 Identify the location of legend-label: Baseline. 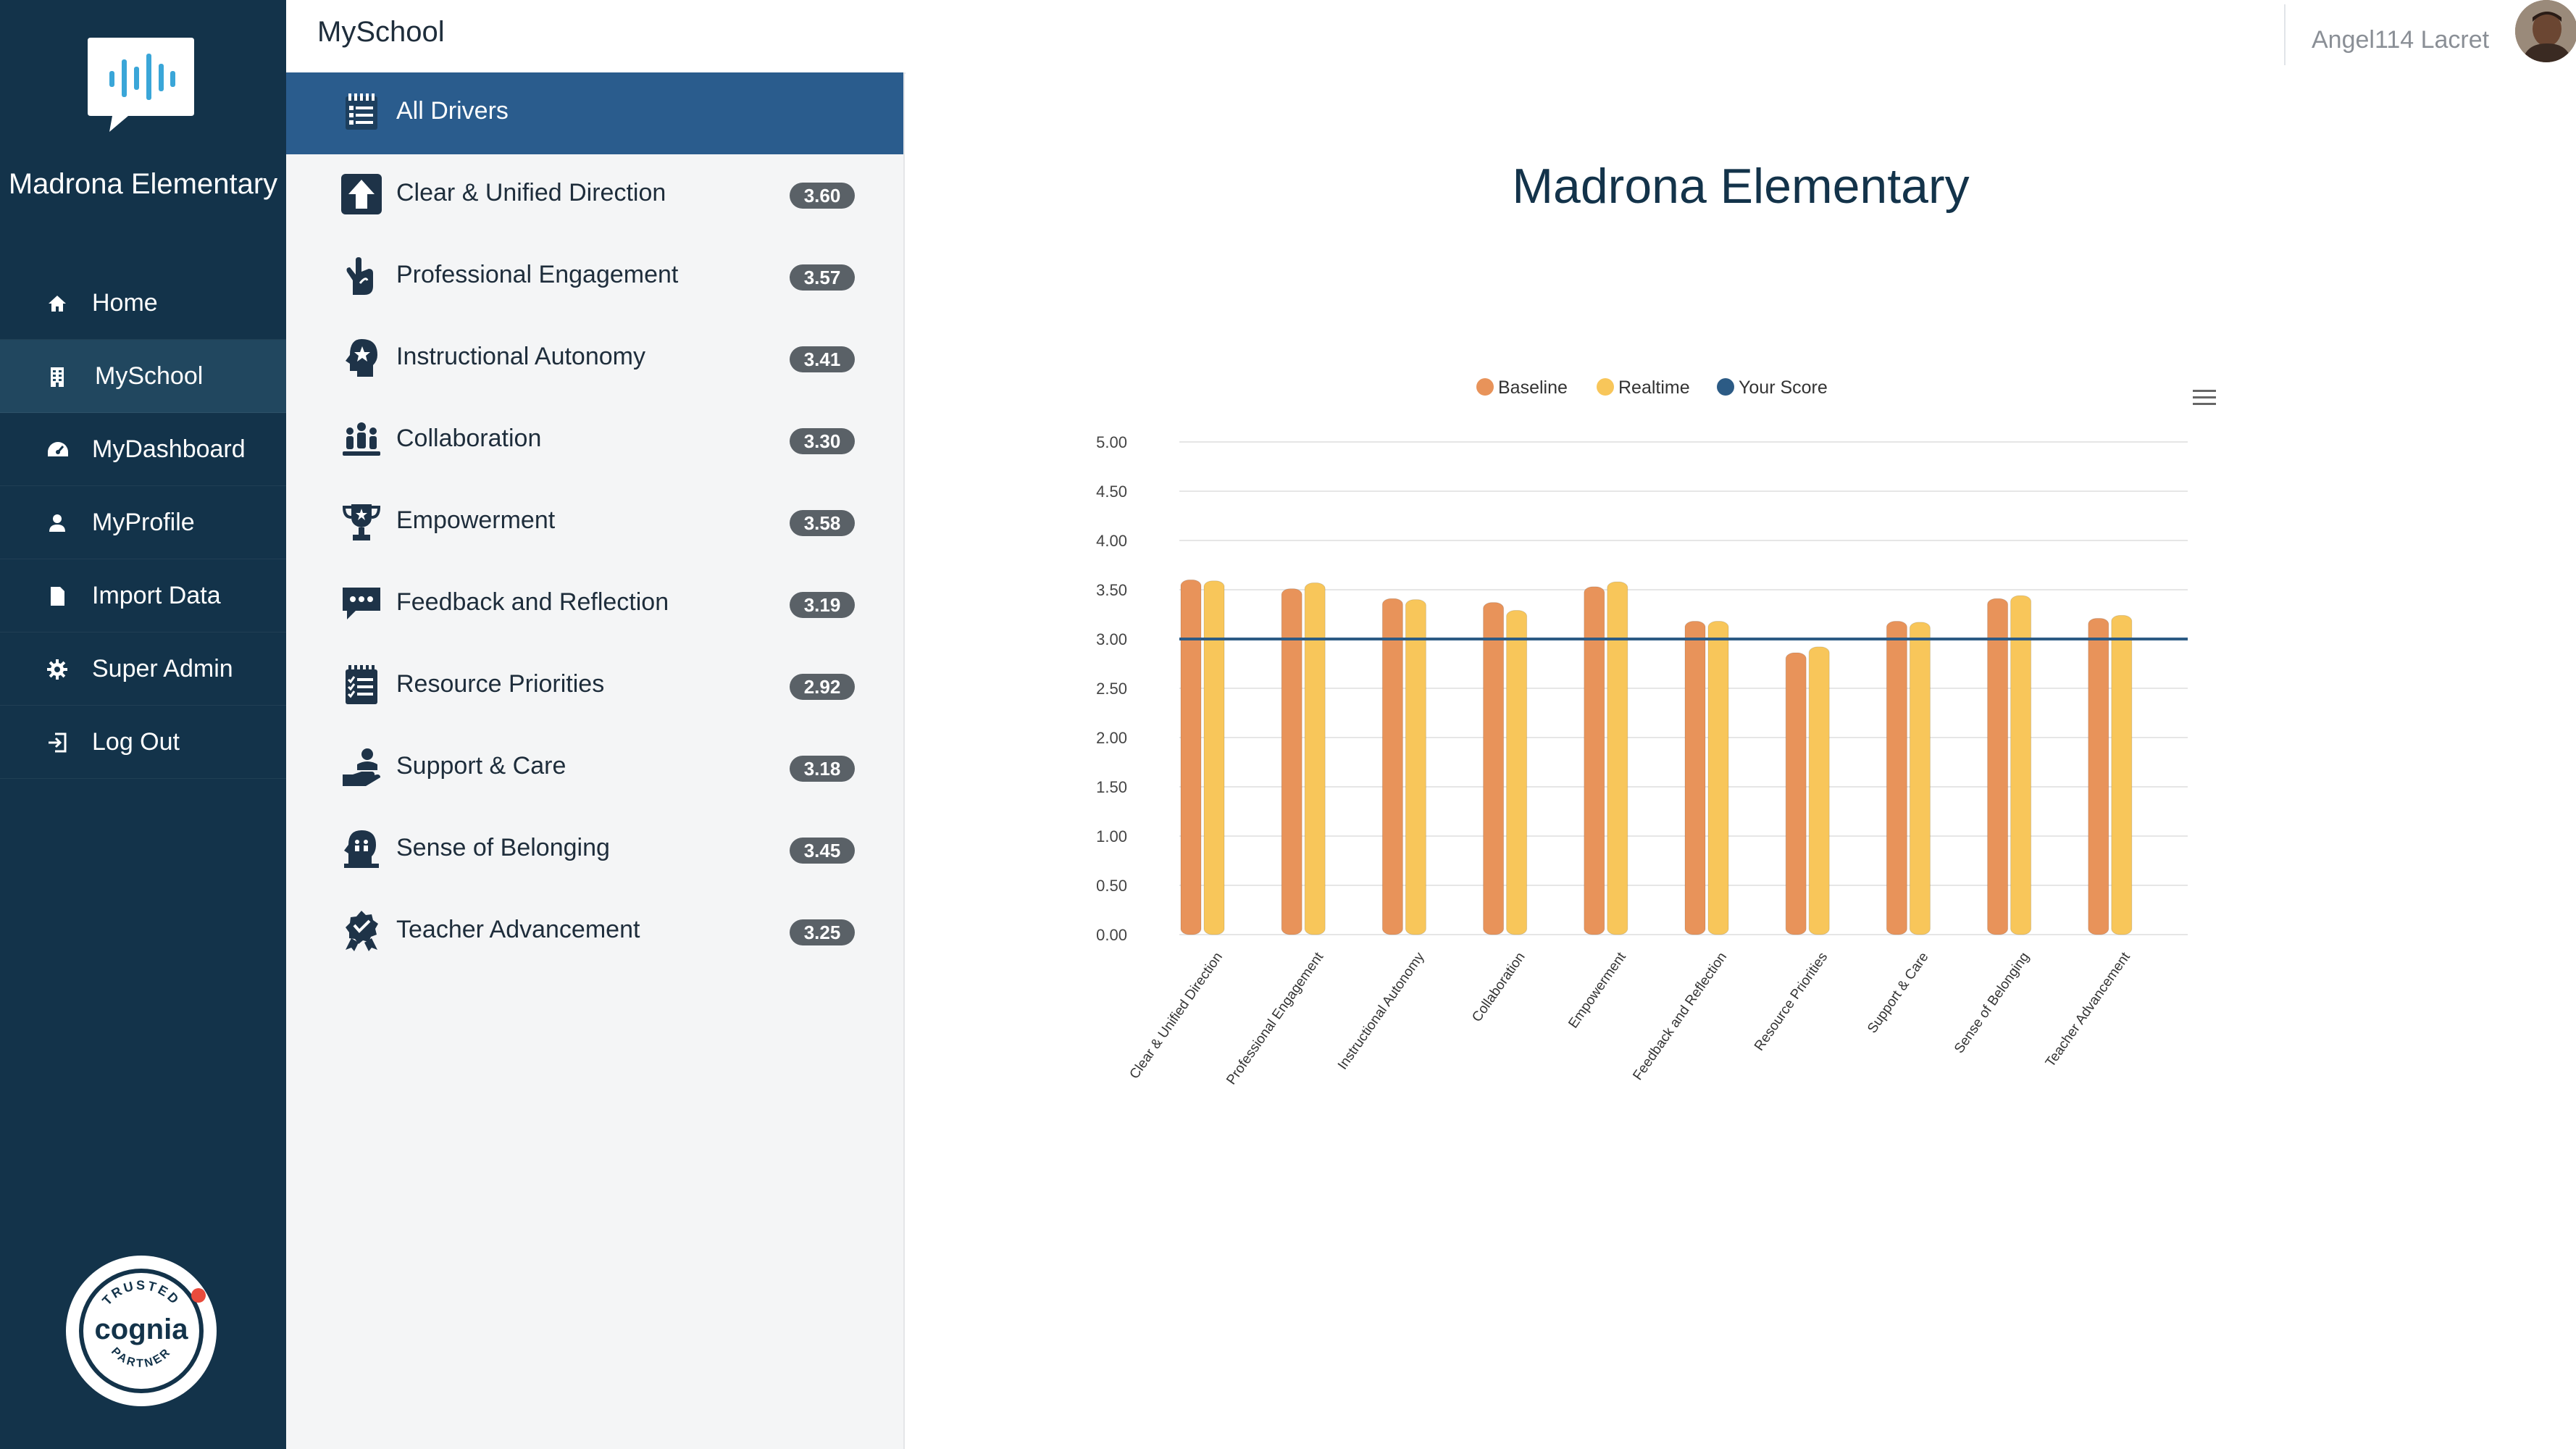
(1533, 388).